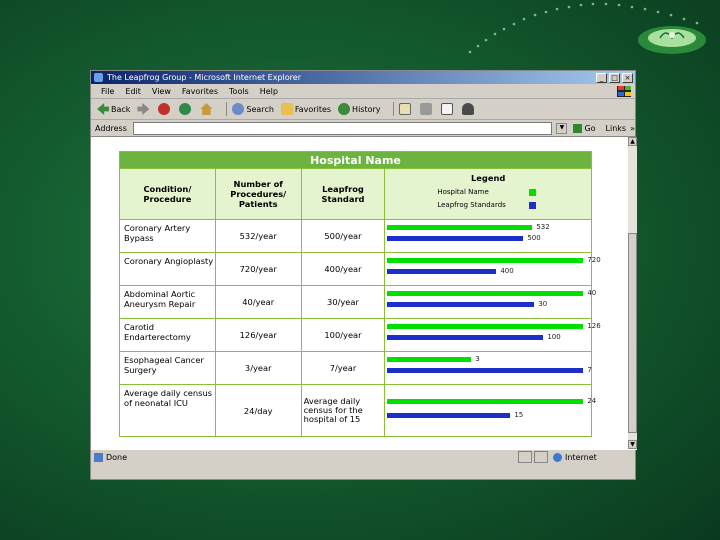 This screenshot has height=540, width=720. Describe the element at coordinates (121, 109) in the screenshot. I see `back-label: Back` at that location.